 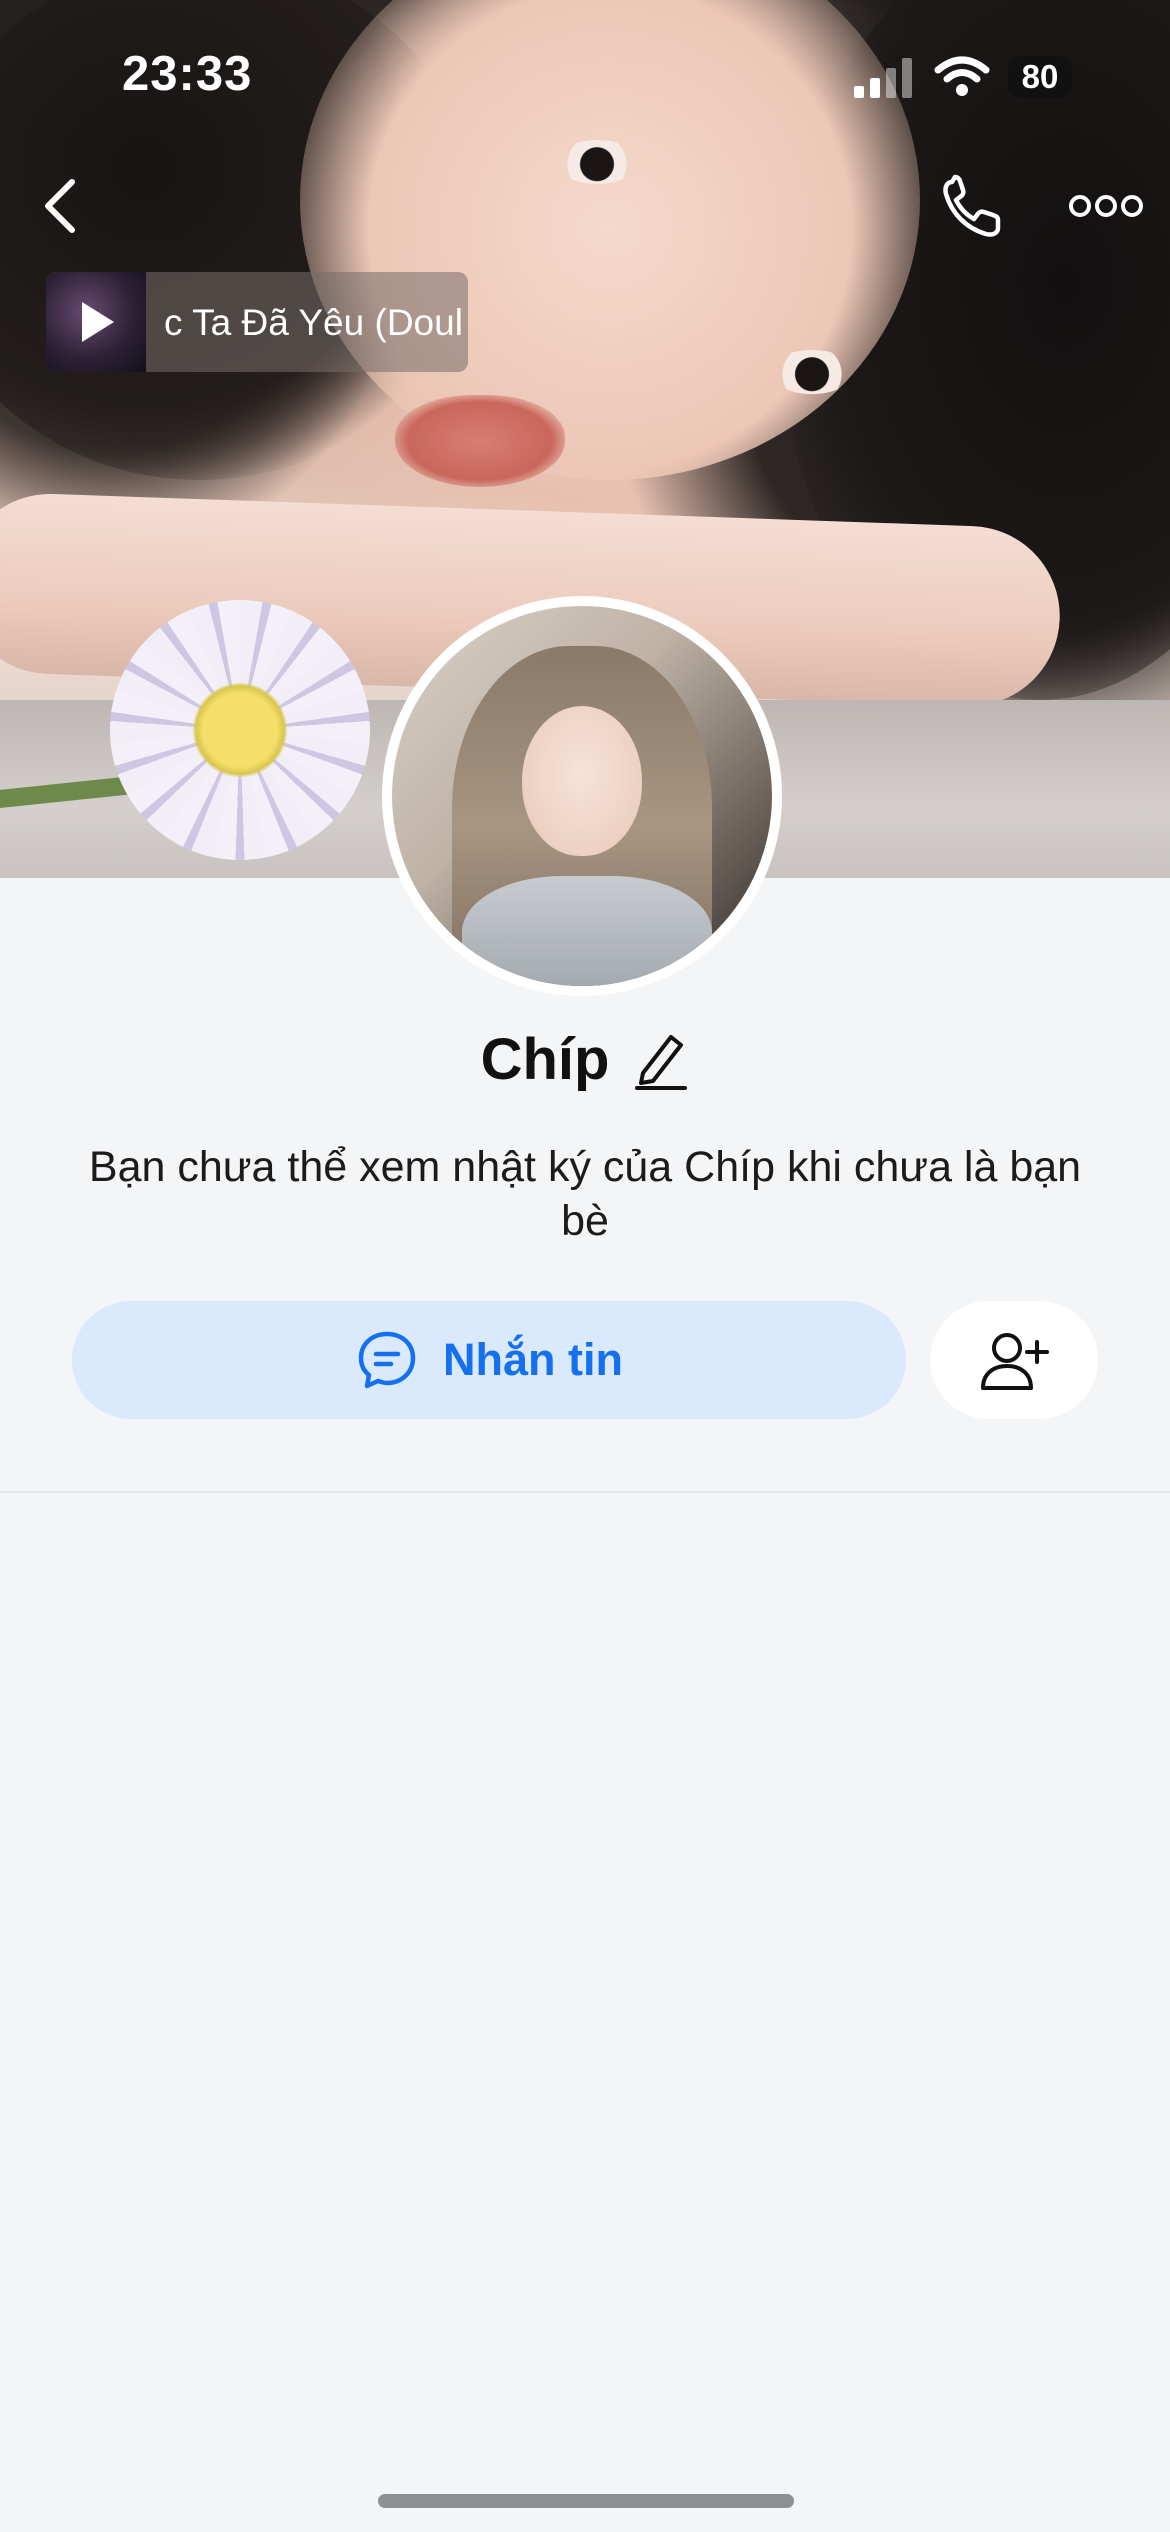 I want to click on wifi-icon, so click(x=962, y=76).